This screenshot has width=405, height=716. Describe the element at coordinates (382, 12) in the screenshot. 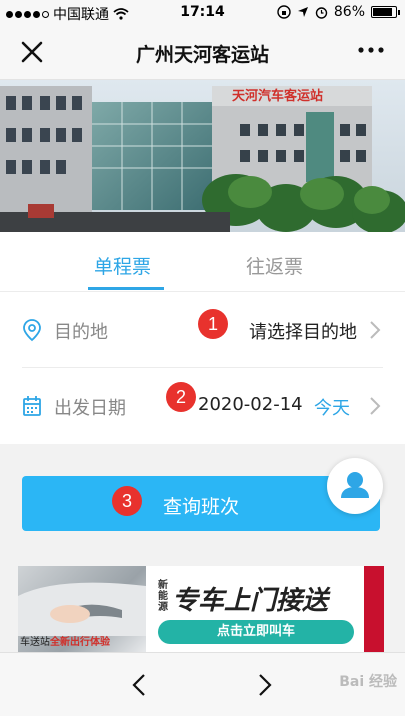

I see `battery-fill` at that location.